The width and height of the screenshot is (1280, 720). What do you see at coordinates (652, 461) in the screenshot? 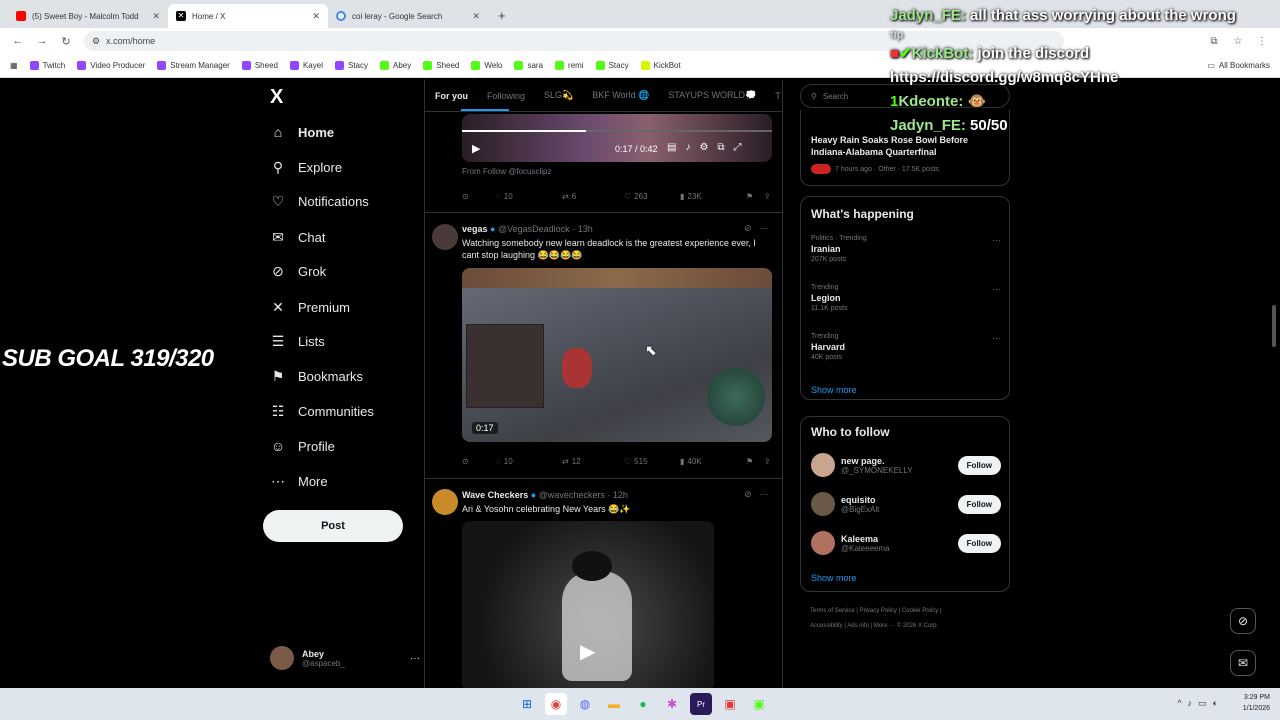
I see `like-button: ♡ 515` at bounding box center [652, 461].